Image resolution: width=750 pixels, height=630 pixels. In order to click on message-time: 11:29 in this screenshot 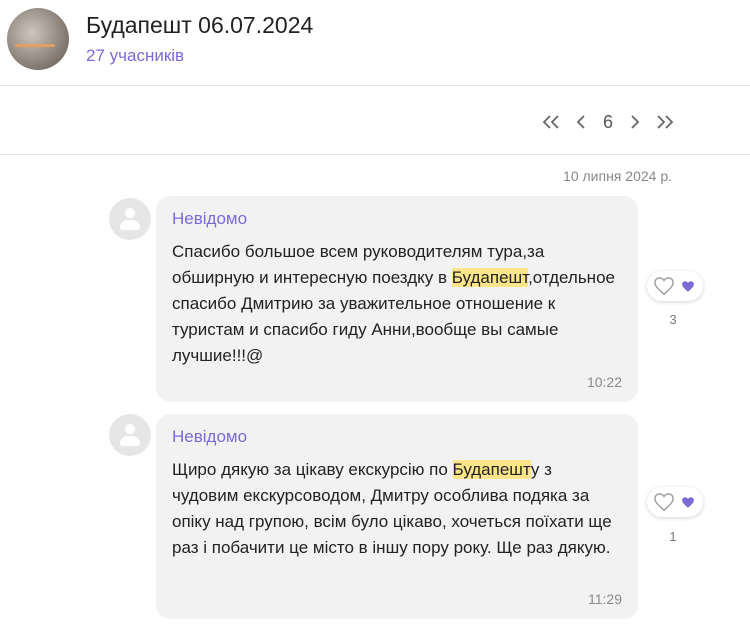, I will do `click(605, 599)`.